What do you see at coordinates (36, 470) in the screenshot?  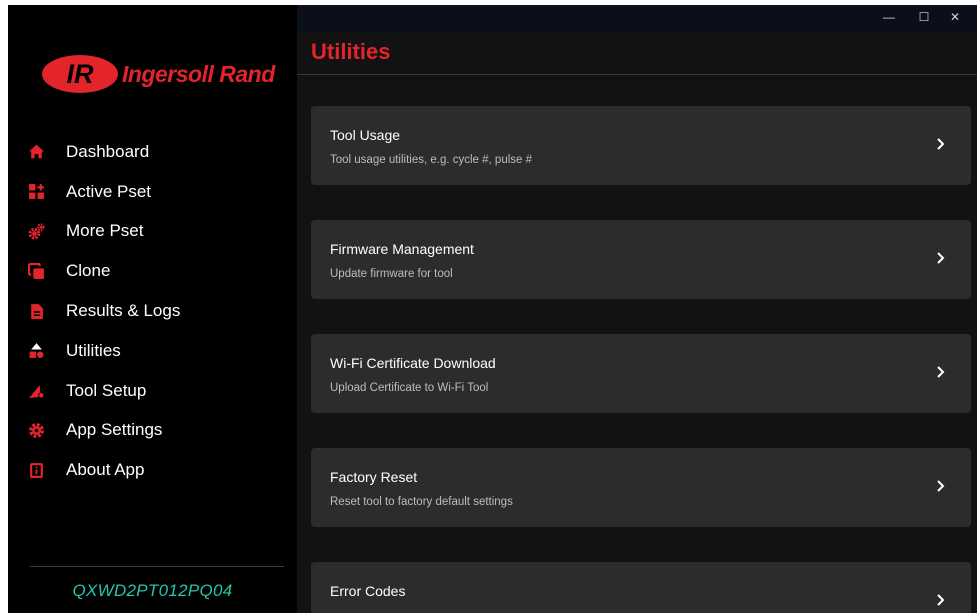 I see `info-icon` at bounding box center [36, 470].